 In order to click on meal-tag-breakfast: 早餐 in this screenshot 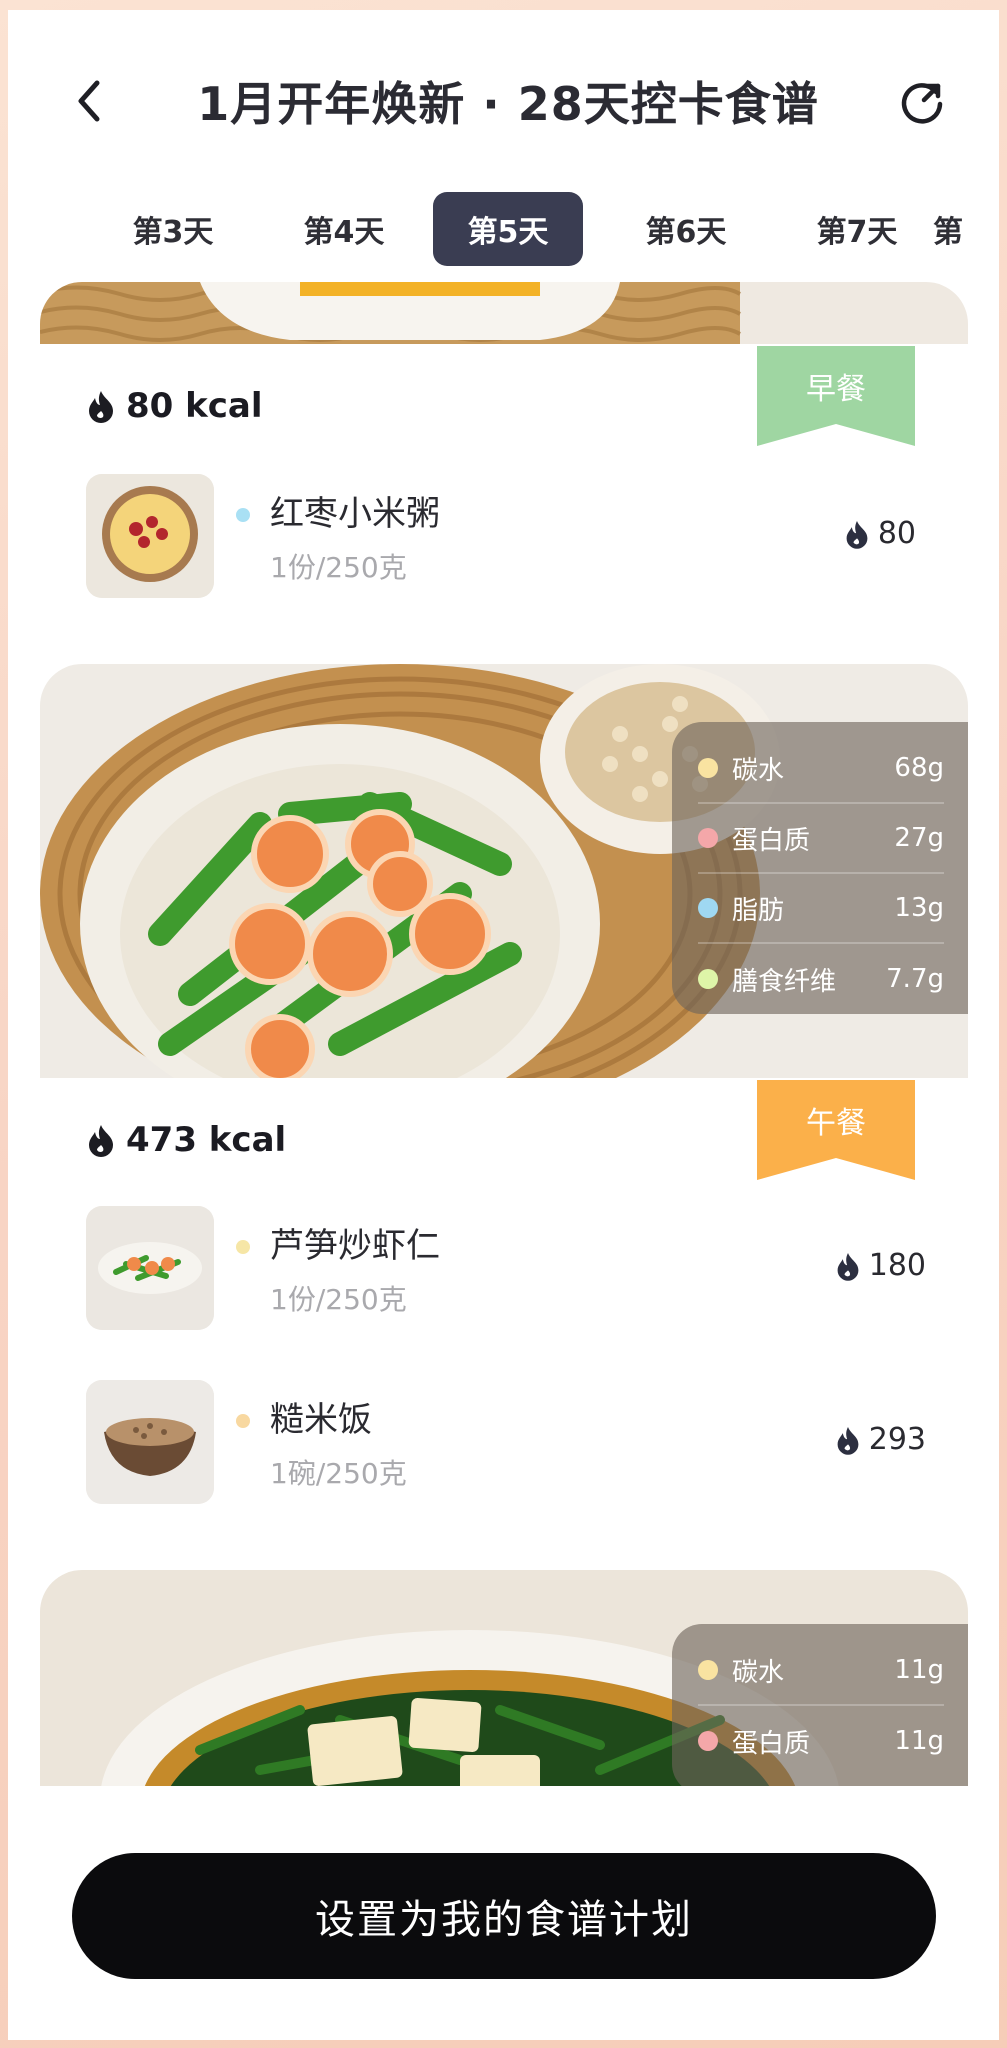, I will do `click(836, 396)`.